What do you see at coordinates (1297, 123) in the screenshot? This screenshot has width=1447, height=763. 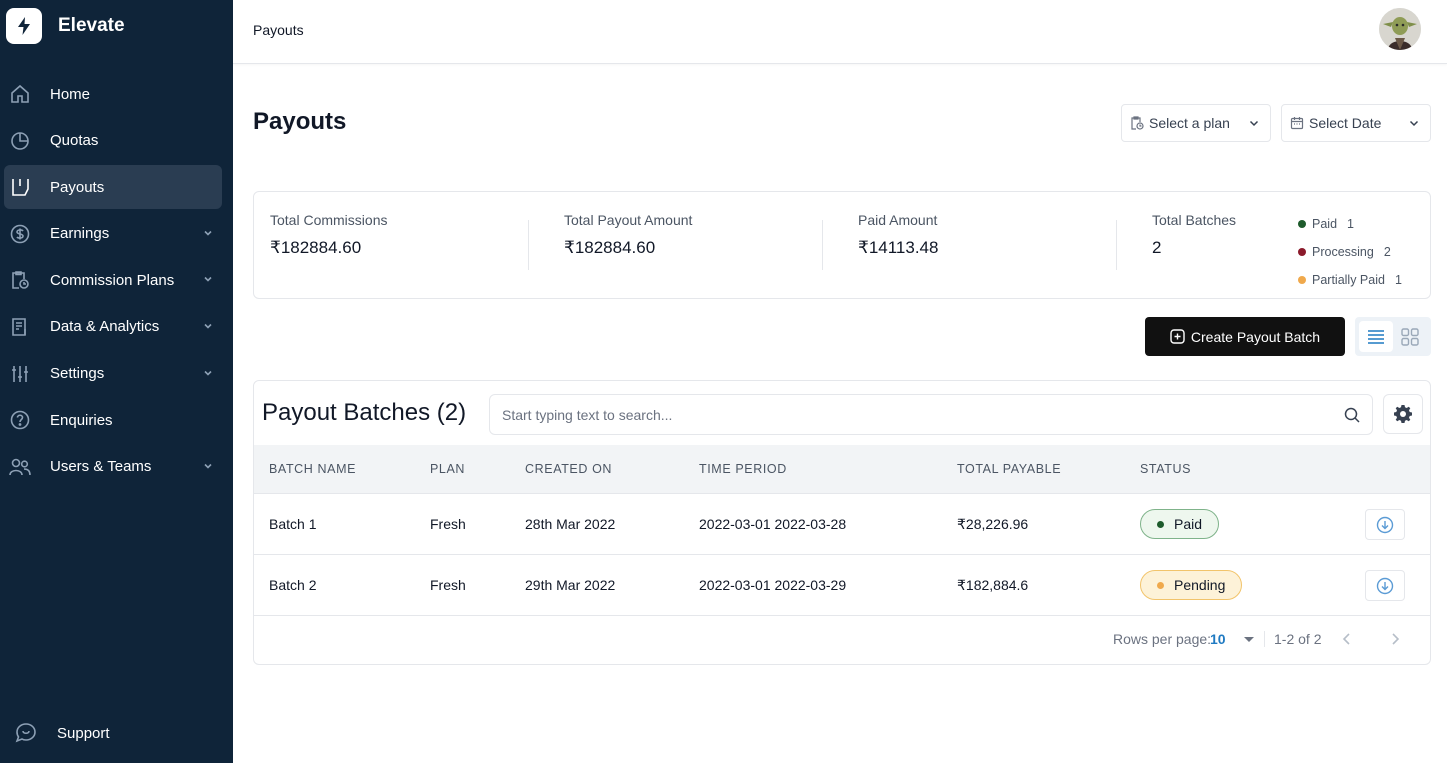 I see `calendar-icon` at bounding box center [1297, 123].